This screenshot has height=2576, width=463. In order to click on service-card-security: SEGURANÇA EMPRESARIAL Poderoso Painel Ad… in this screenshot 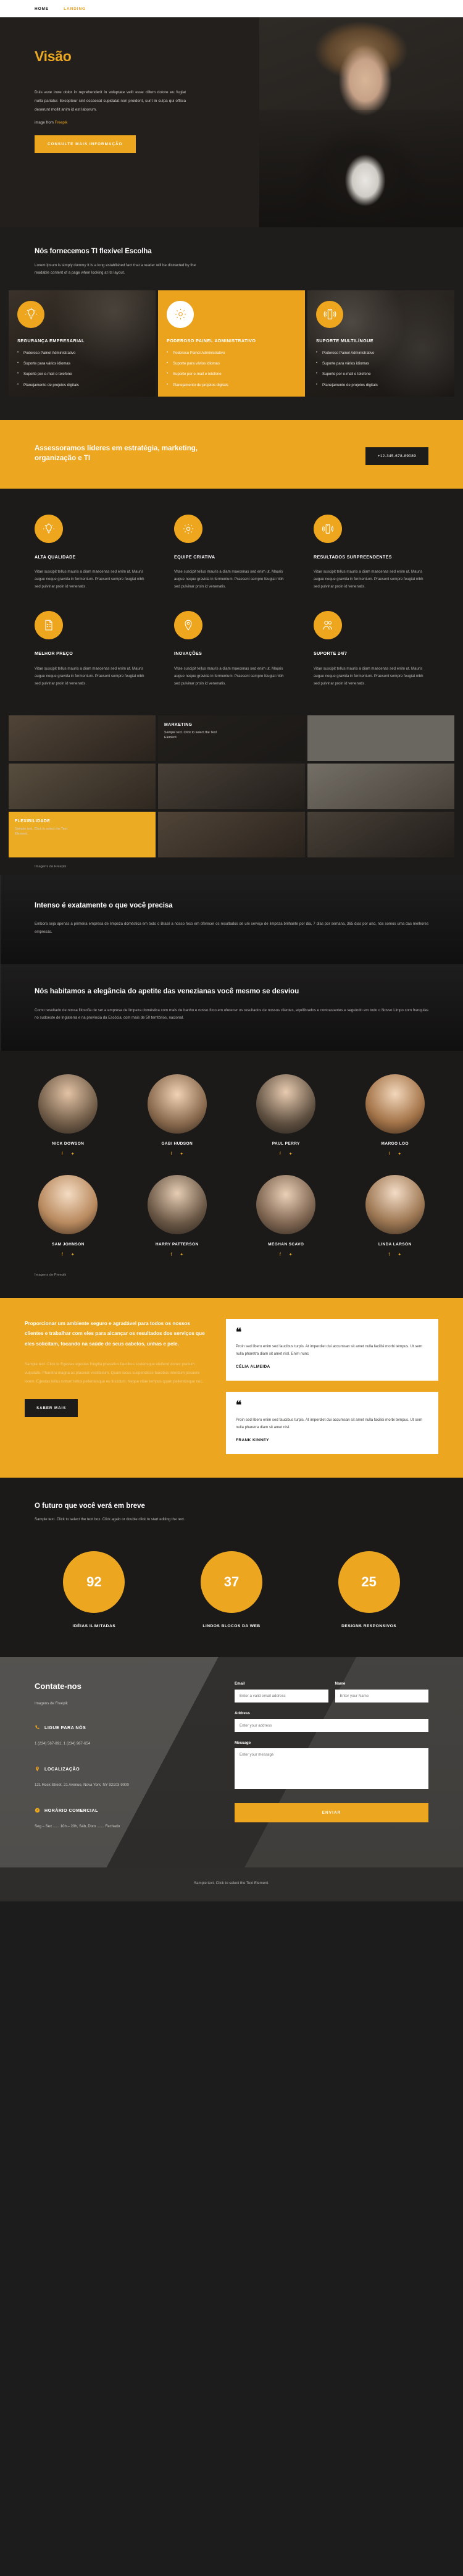, I will do `click(82, 343)`.